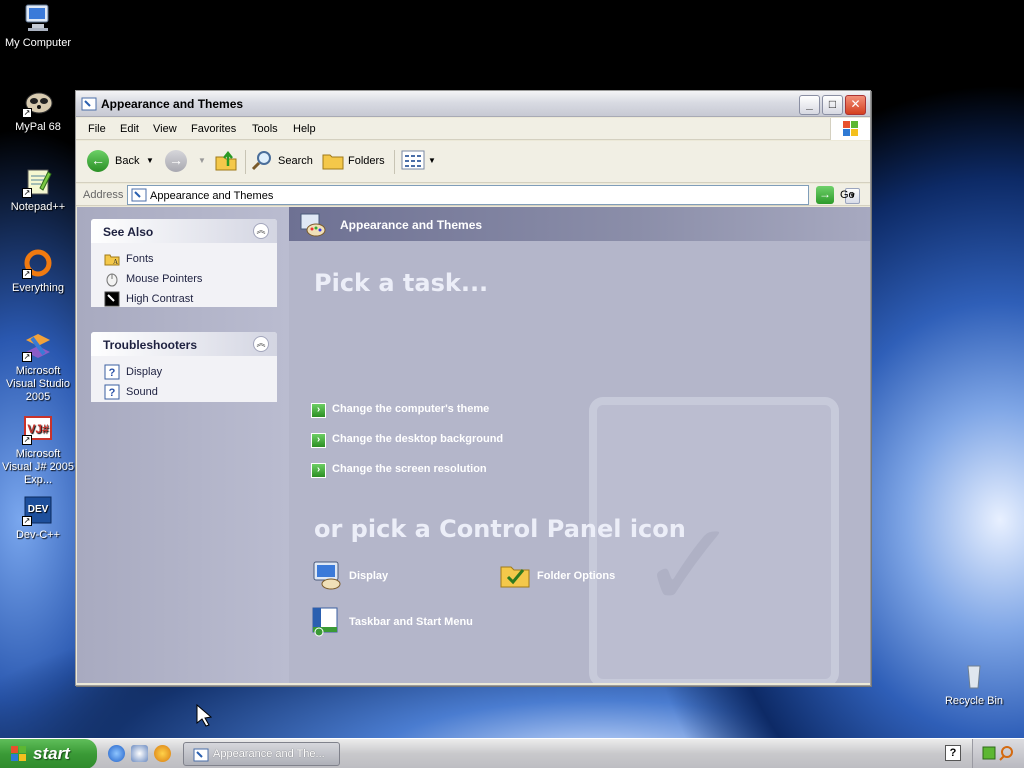 The height and width of the screenshot is (768, 1024). What do you see at coordinates (418, 439) in the screenshot?
I see `task-label: Change the desktop background` at bounding box center [418, 439].